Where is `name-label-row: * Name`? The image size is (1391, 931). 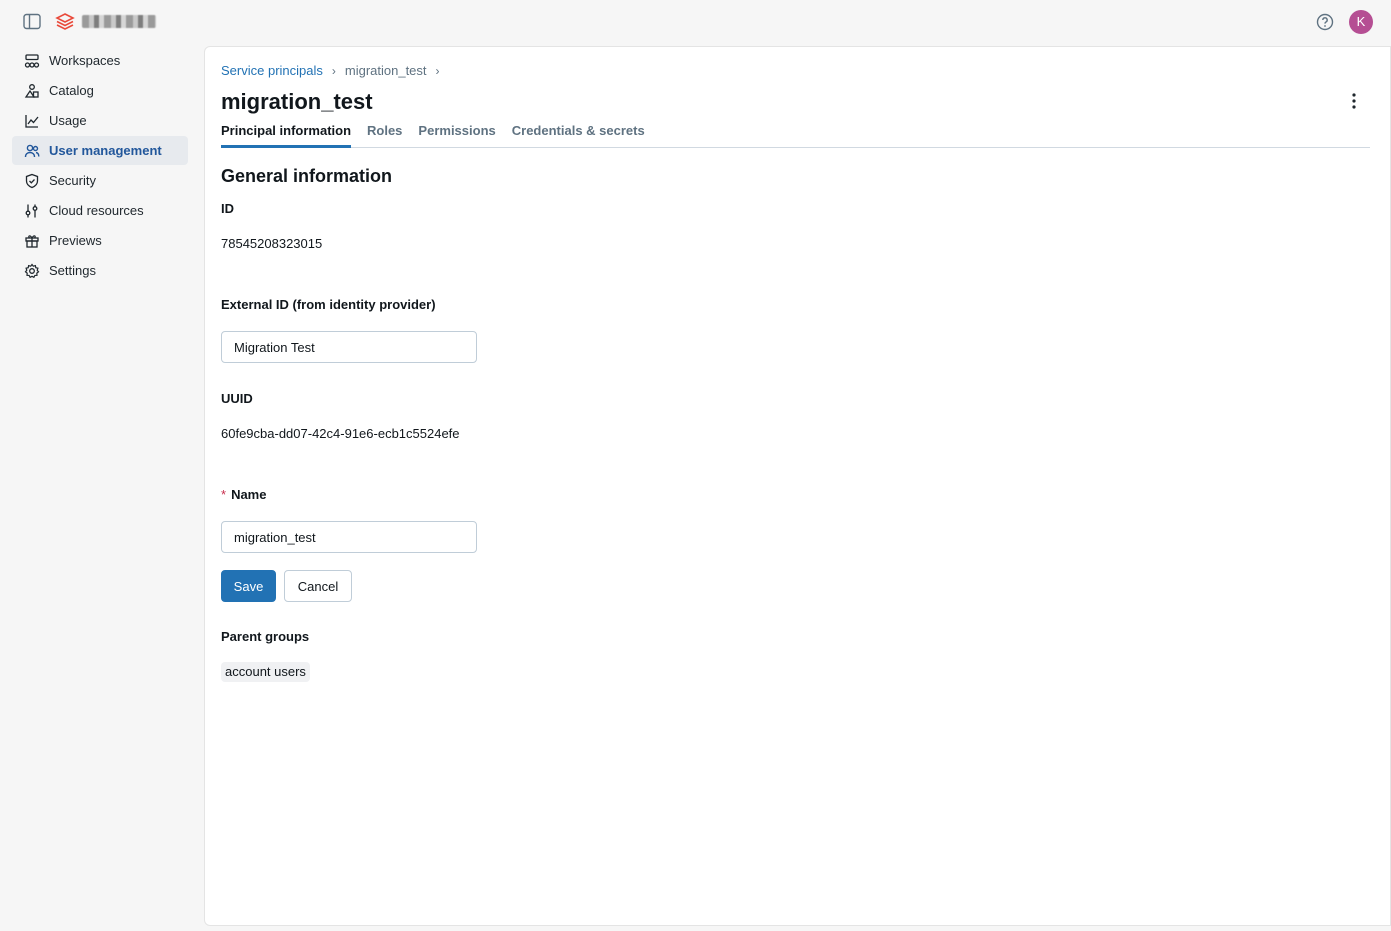 name-label-row: * Name is located at coordinates (243, 494).